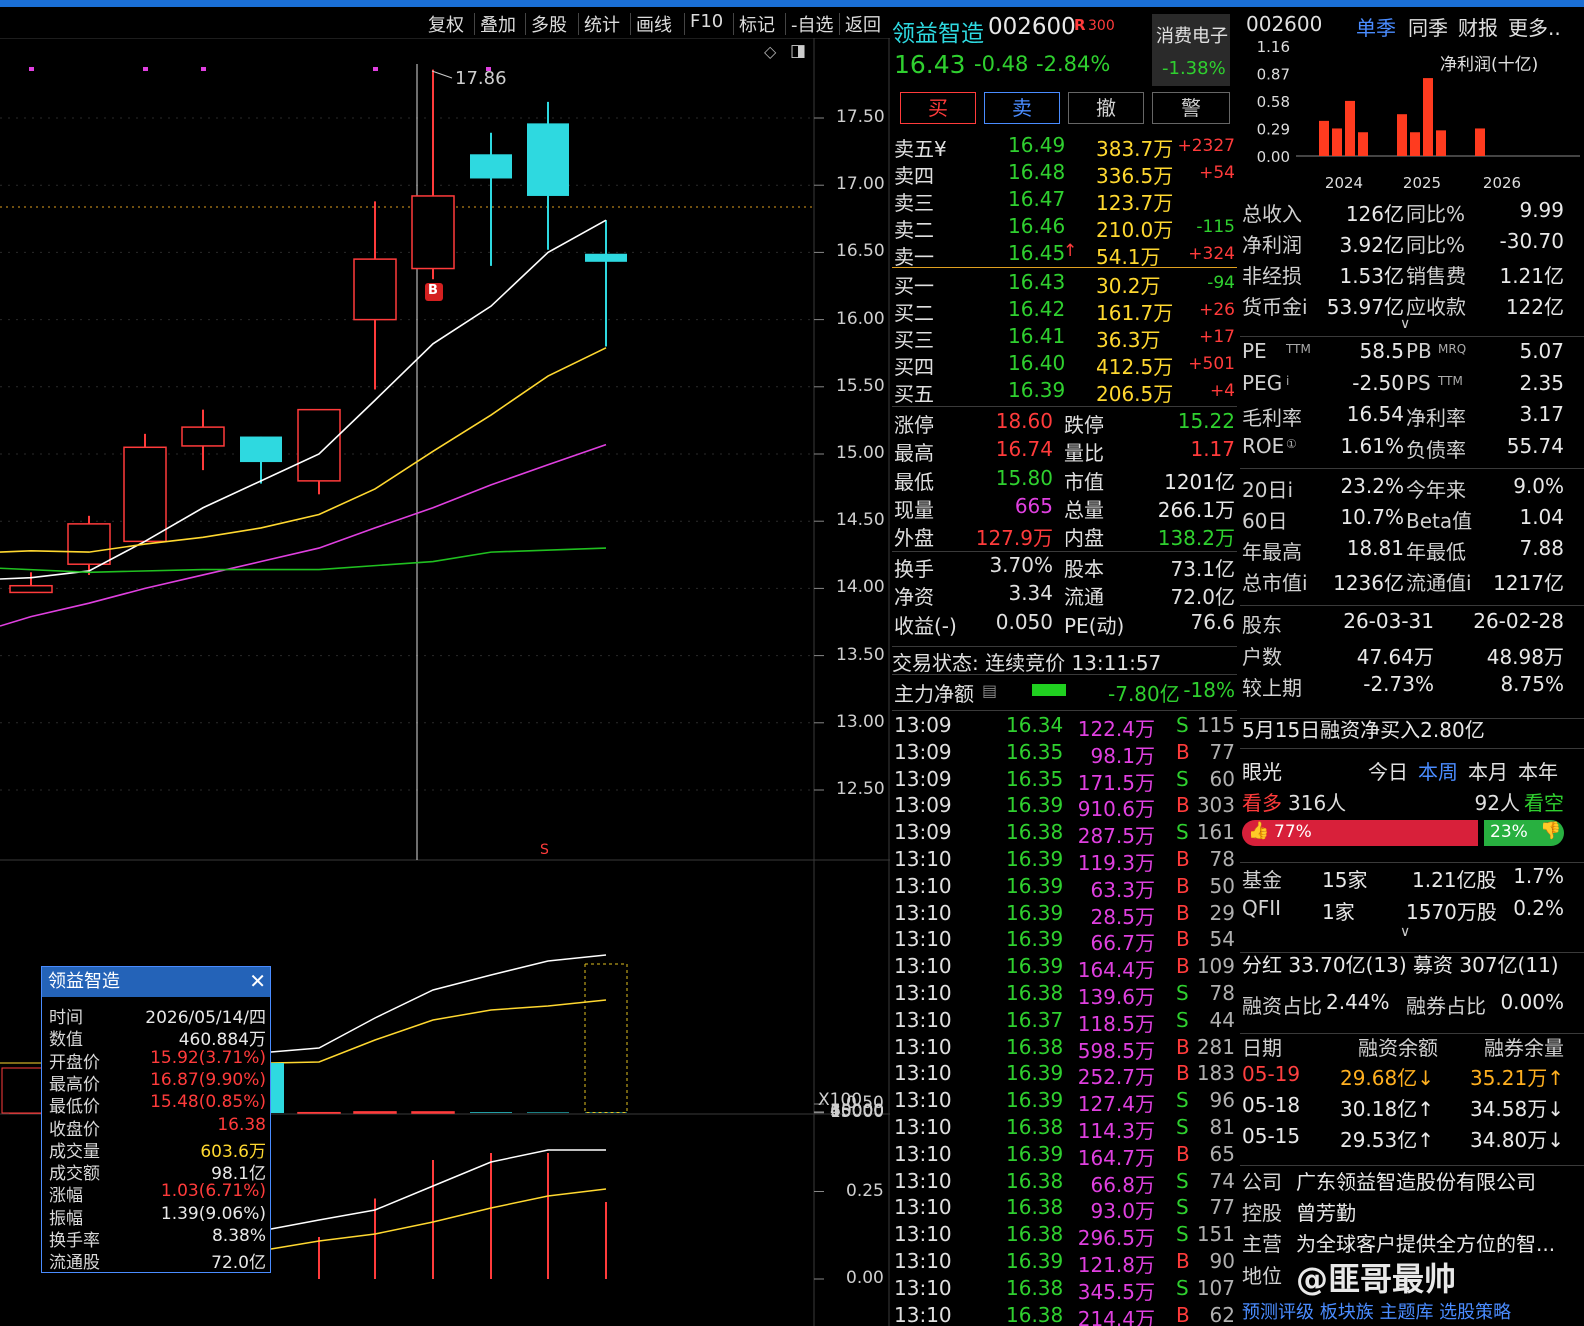  What do you see at coordinates (1106, 108) in the screenshot?
I see `cancel-order-button: 撤` at bounding box center [1106, 108].